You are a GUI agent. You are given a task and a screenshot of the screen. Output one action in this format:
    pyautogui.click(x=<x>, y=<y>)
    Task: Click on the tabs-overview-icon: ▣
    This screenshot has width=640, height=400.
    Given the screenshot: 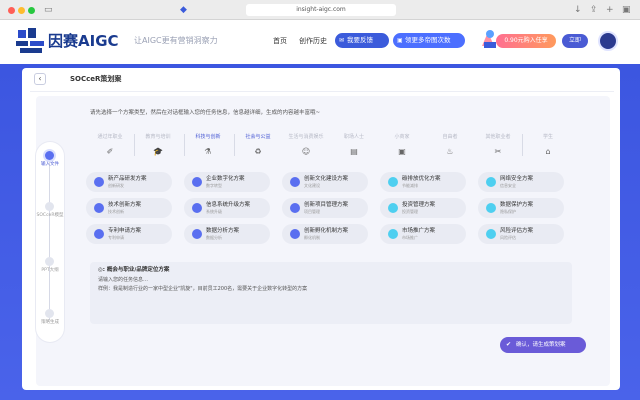 What is the action you would take?
    pyautogui.click(x=626, y=10)
    